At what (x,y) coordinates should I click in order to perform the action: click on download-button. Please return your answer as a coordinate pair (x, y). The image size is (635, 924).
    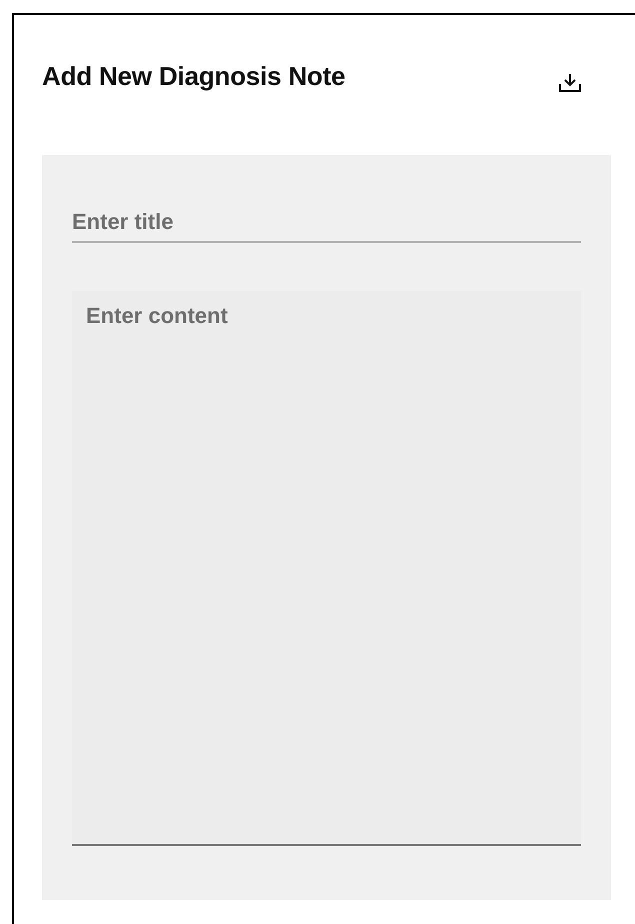
    Looking at the image, I should click on (570, 83).